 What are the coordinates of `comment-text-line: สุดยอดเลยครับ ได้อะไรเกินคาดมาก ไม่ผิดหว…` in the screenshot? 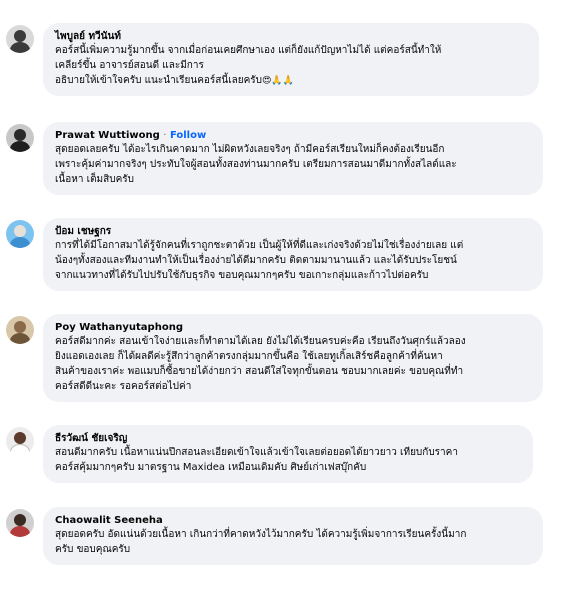 It's located at (250, 149).